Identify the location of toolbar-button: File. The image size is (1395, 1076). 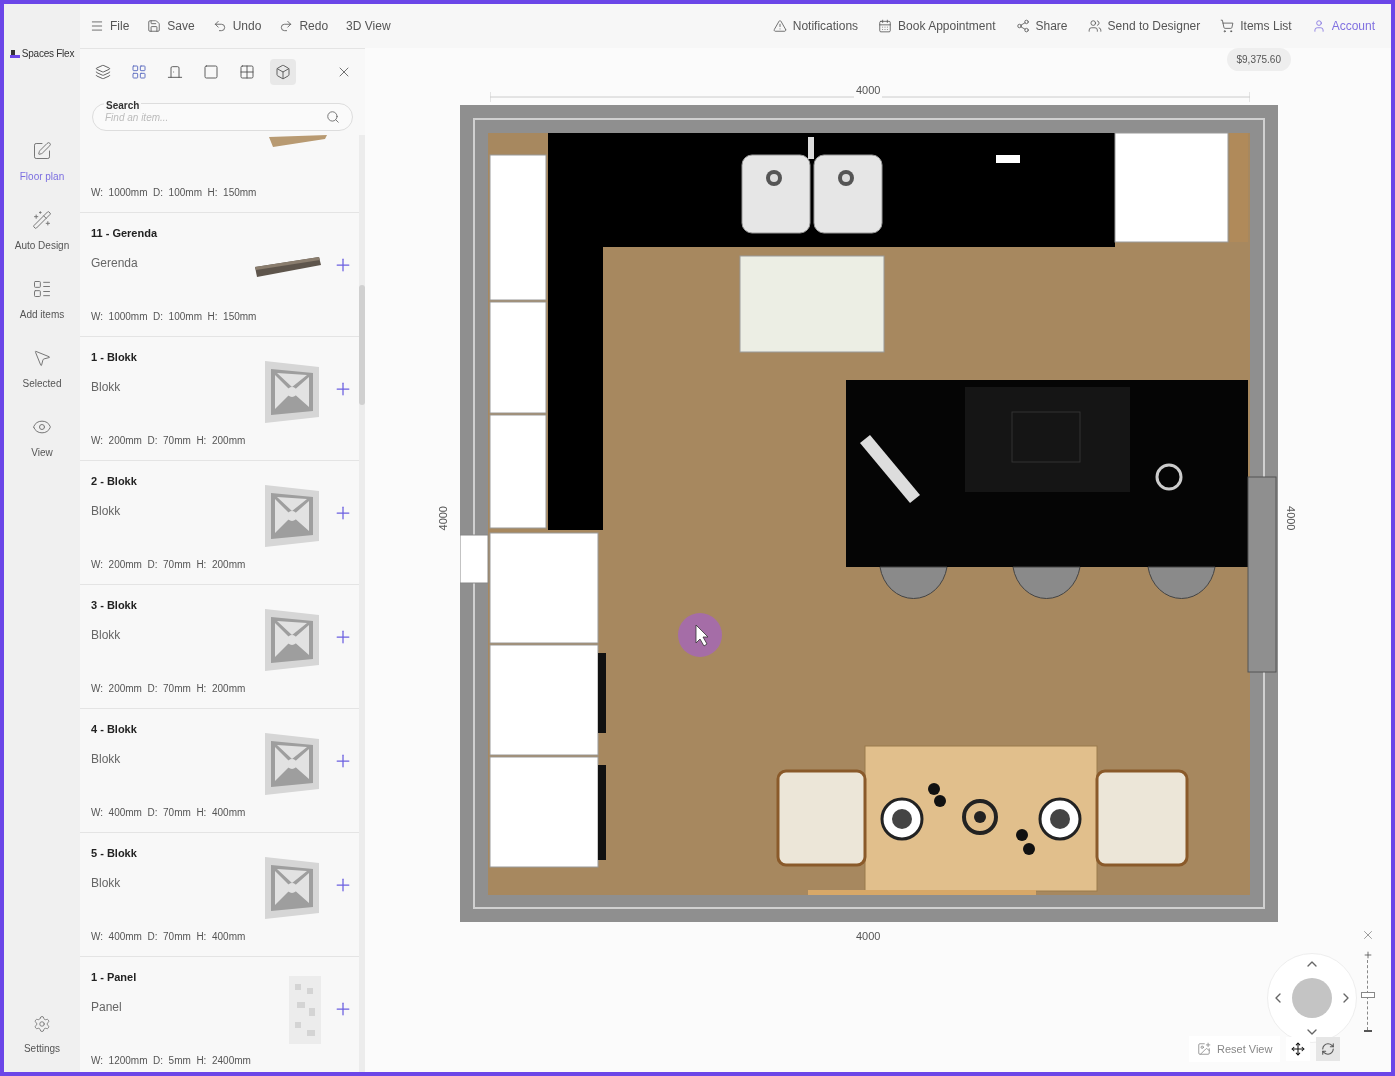
(110, 26).